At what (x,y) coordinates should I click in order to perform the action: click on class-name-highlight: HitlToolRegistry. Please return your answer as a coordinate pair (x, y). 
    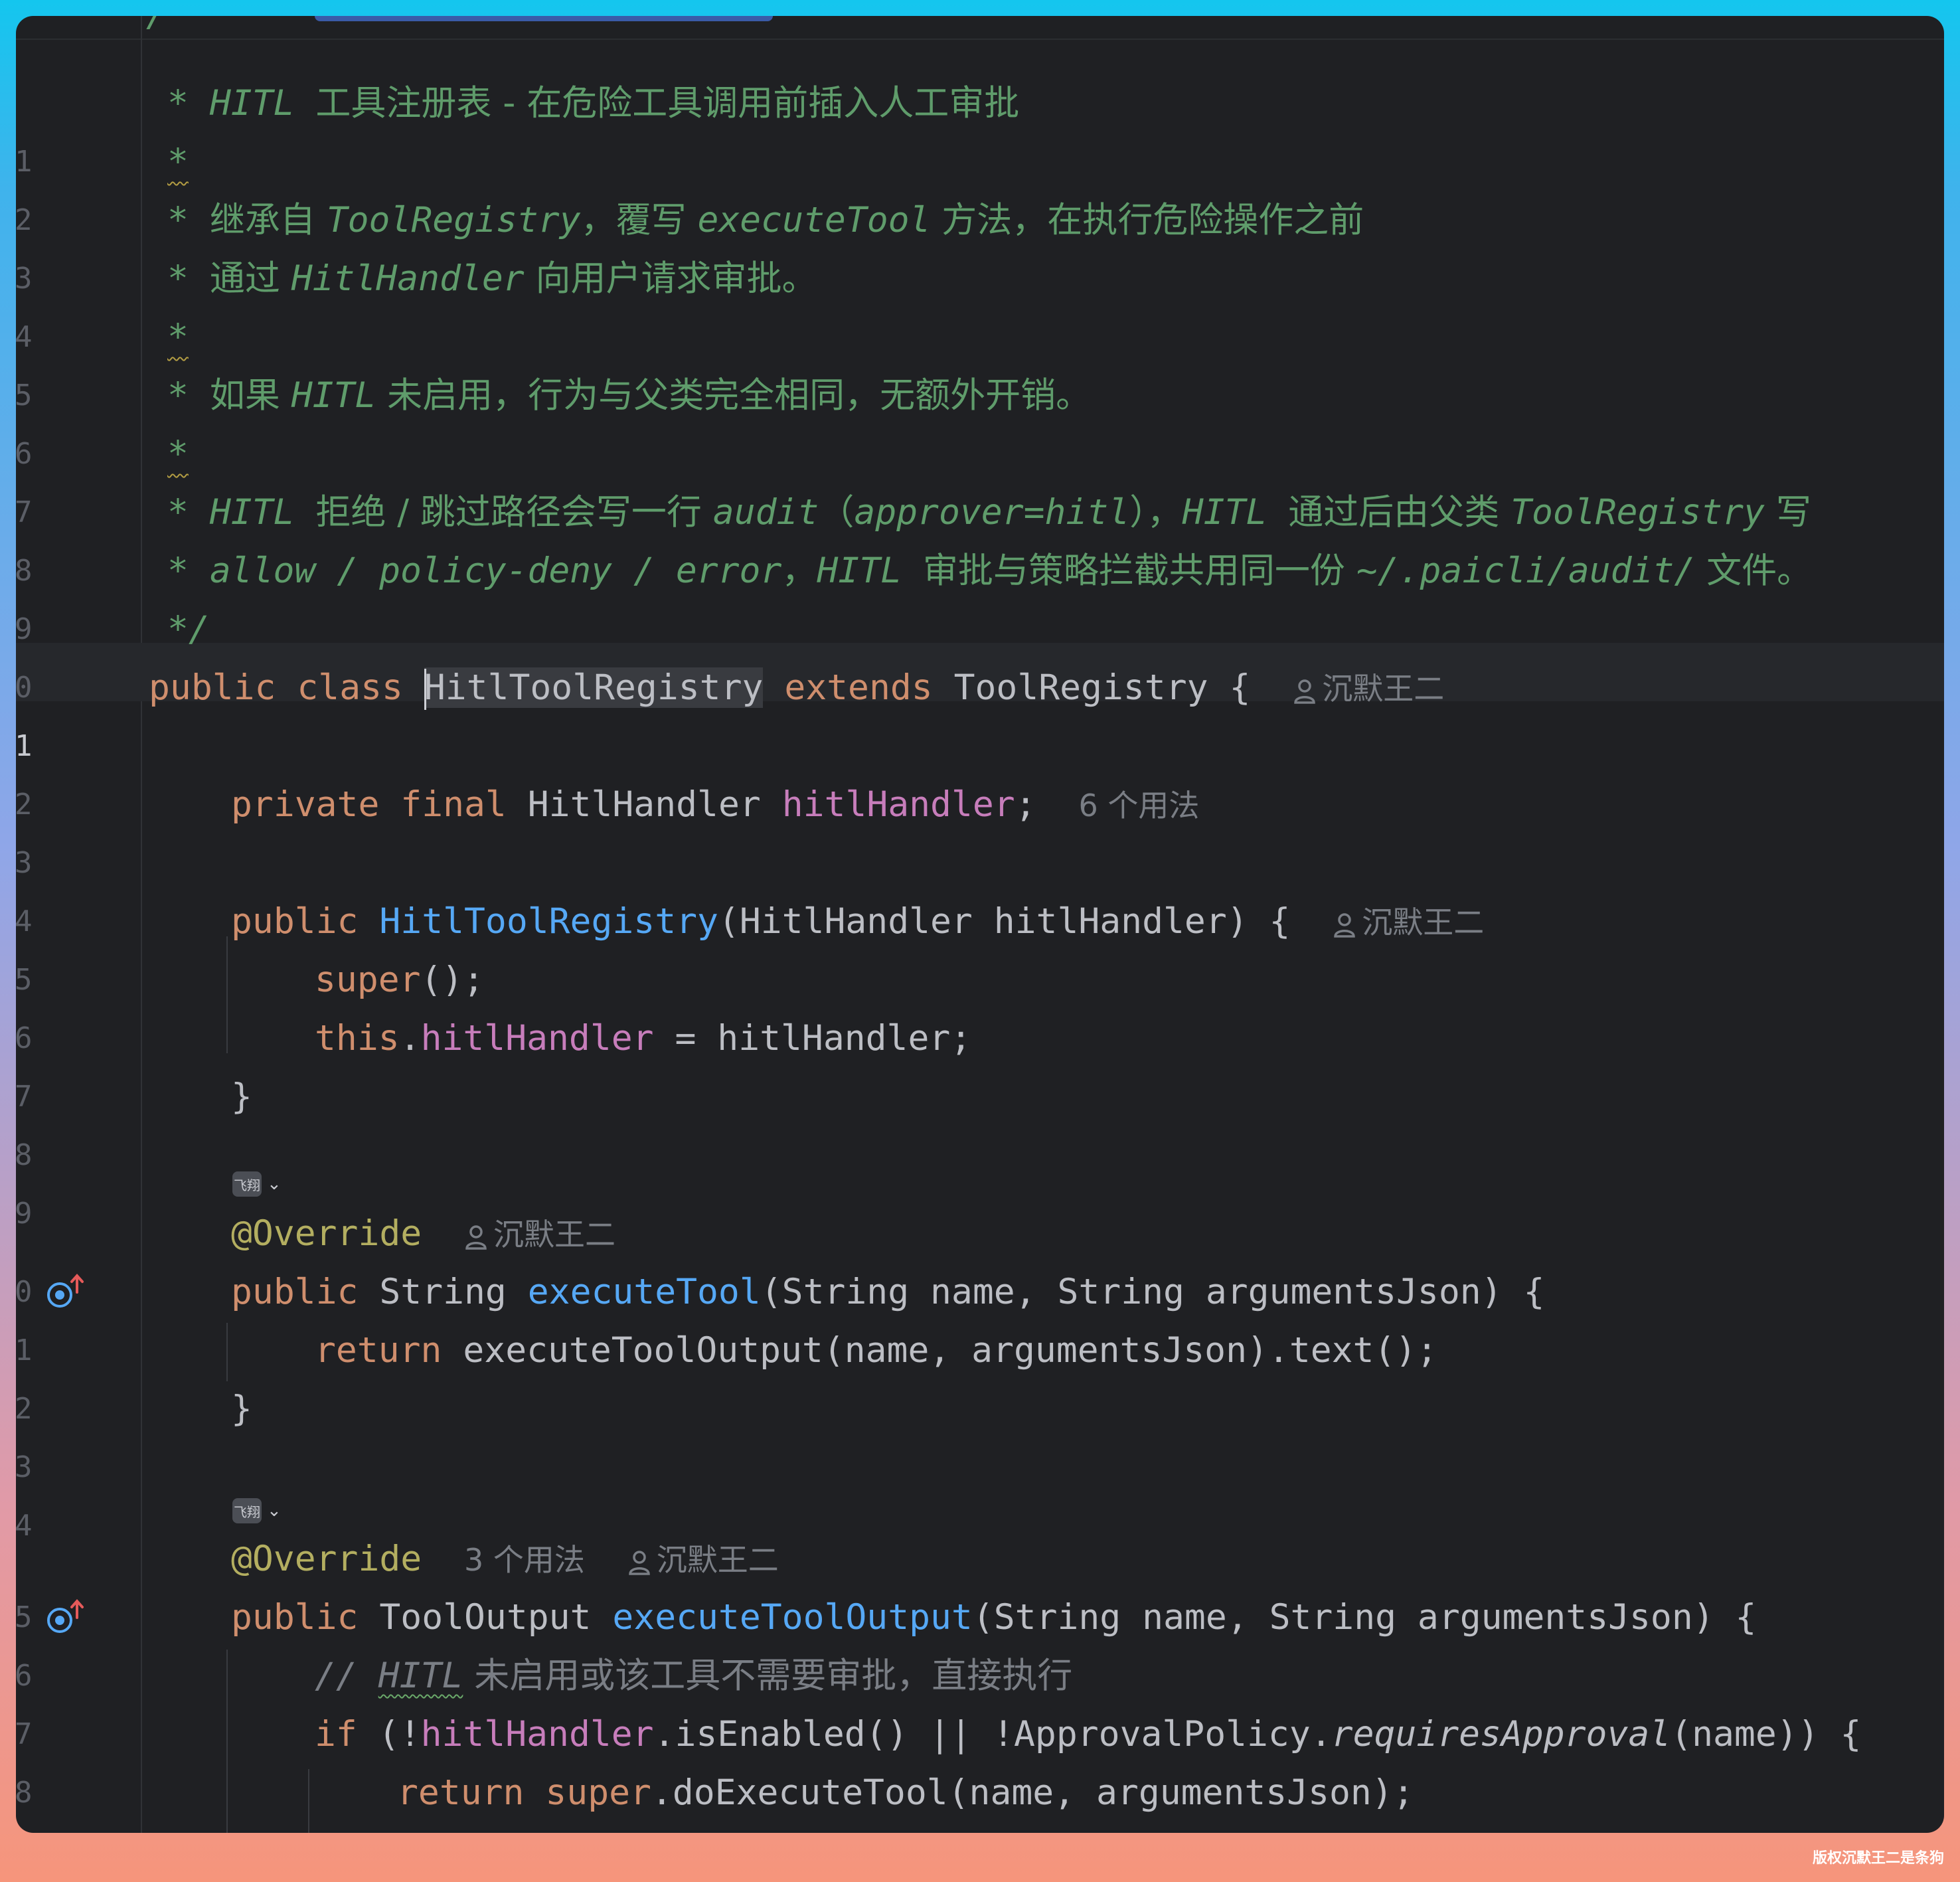
    Looking at the image, I should click on (594, 689).